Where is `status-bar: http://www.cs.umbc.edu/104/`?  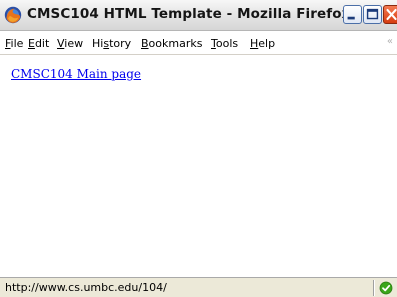
status-bar: http://www.cs.umbc.edu/104/ is located at coordinates (198, 287).